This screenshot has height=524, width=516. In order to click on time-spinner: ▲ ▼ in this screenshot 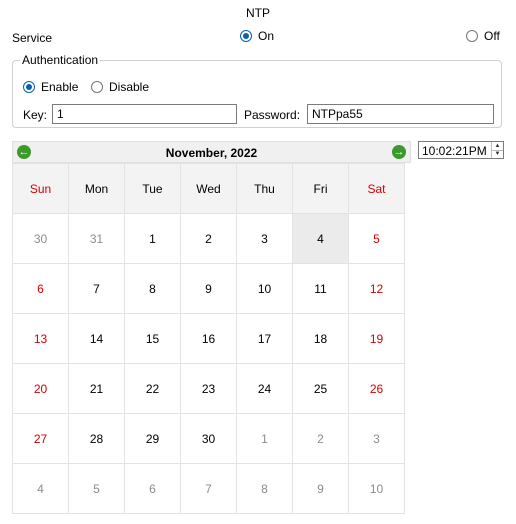, I will do `click(497, 150)`.